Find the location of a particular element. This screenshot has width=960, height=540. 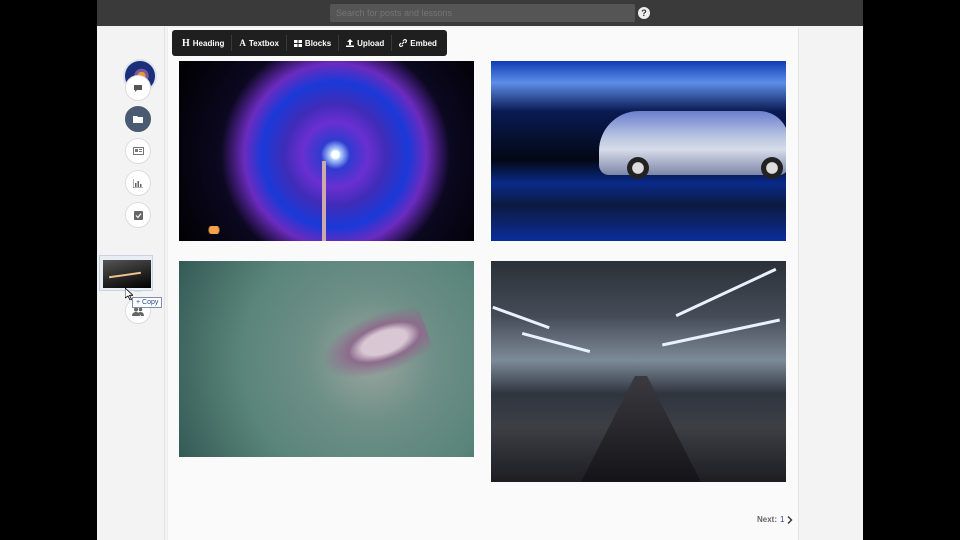

link-icon is located at coordinates (403, 43).